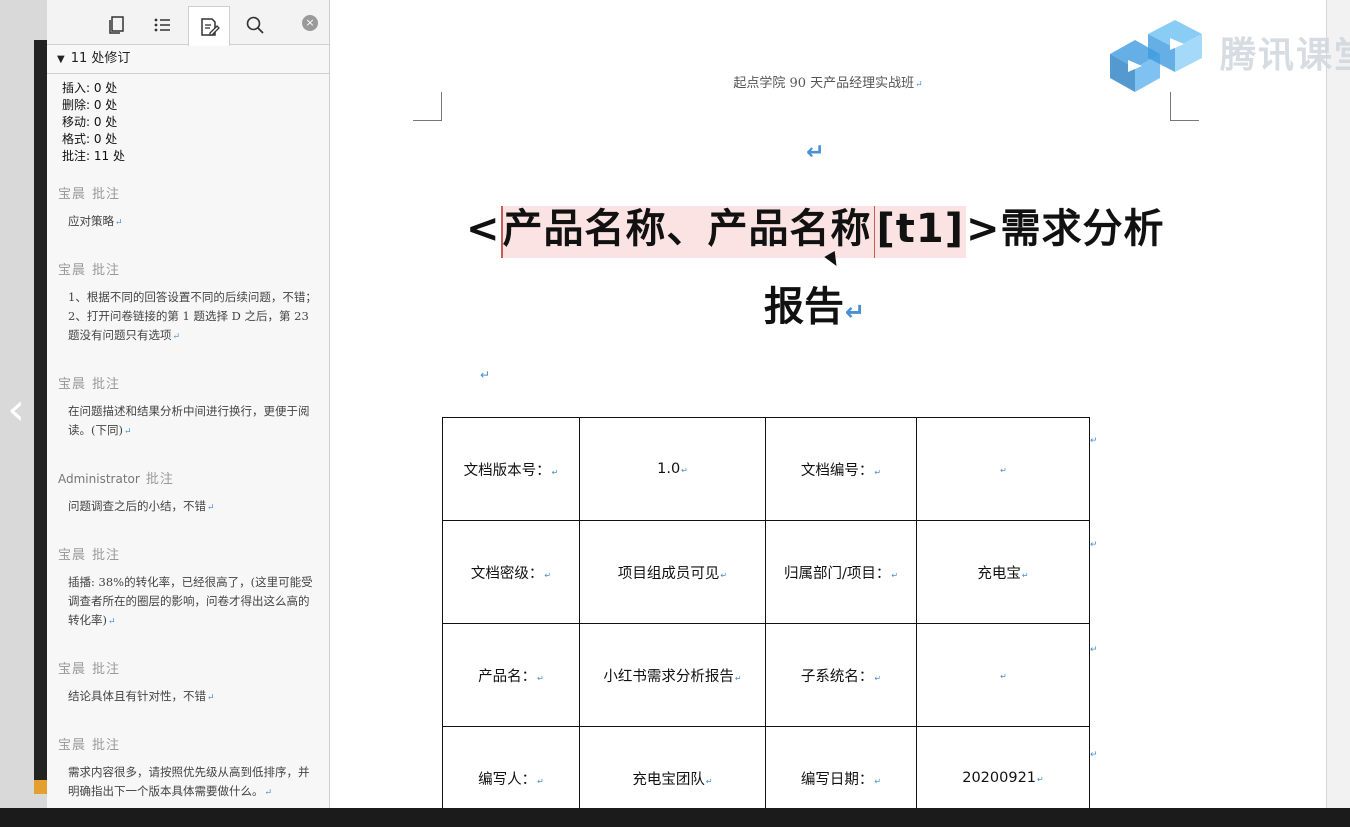 The height and width of the screenshot is (827, 1350). What do you see at coordinates (507, 779) in the screenshot?
I see `cell-text: 编写人：` at bounding box center [507, 779].